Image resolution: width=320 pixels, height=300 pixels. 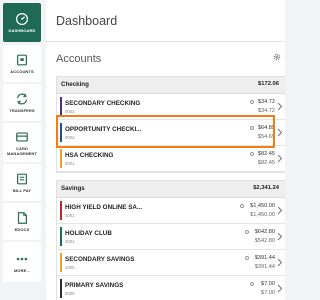 What do you see at coordinates (171, 288) in the screenshot?
I see `account-row: PRIMARY SAVINGS 0000 $7.00 $7.00` at bounding box center [171, 288].